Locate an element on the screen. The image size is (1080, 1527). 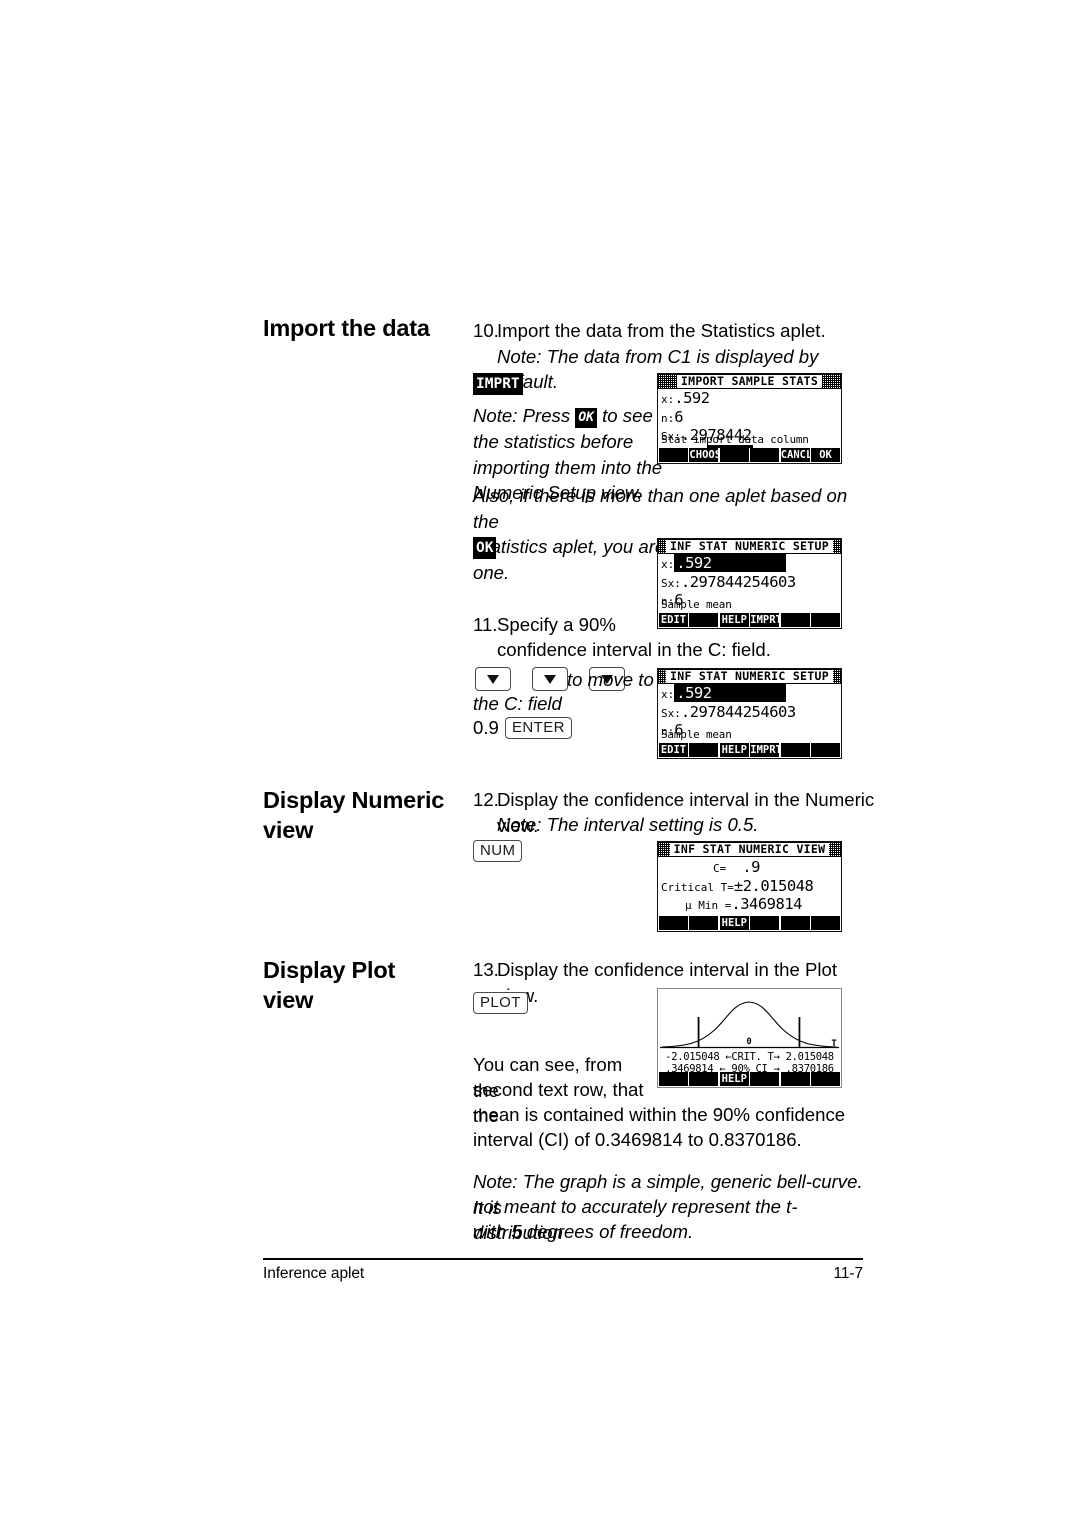
enter-key: ENTER is located at coordinates (538, 728).